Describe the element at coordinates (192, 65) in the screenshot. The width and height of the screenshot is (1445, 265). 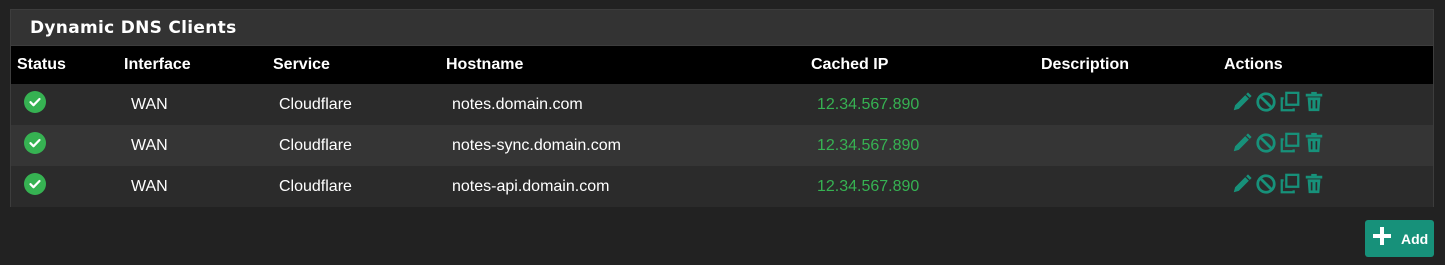
I see `column-header-interface: Interface` at that location.